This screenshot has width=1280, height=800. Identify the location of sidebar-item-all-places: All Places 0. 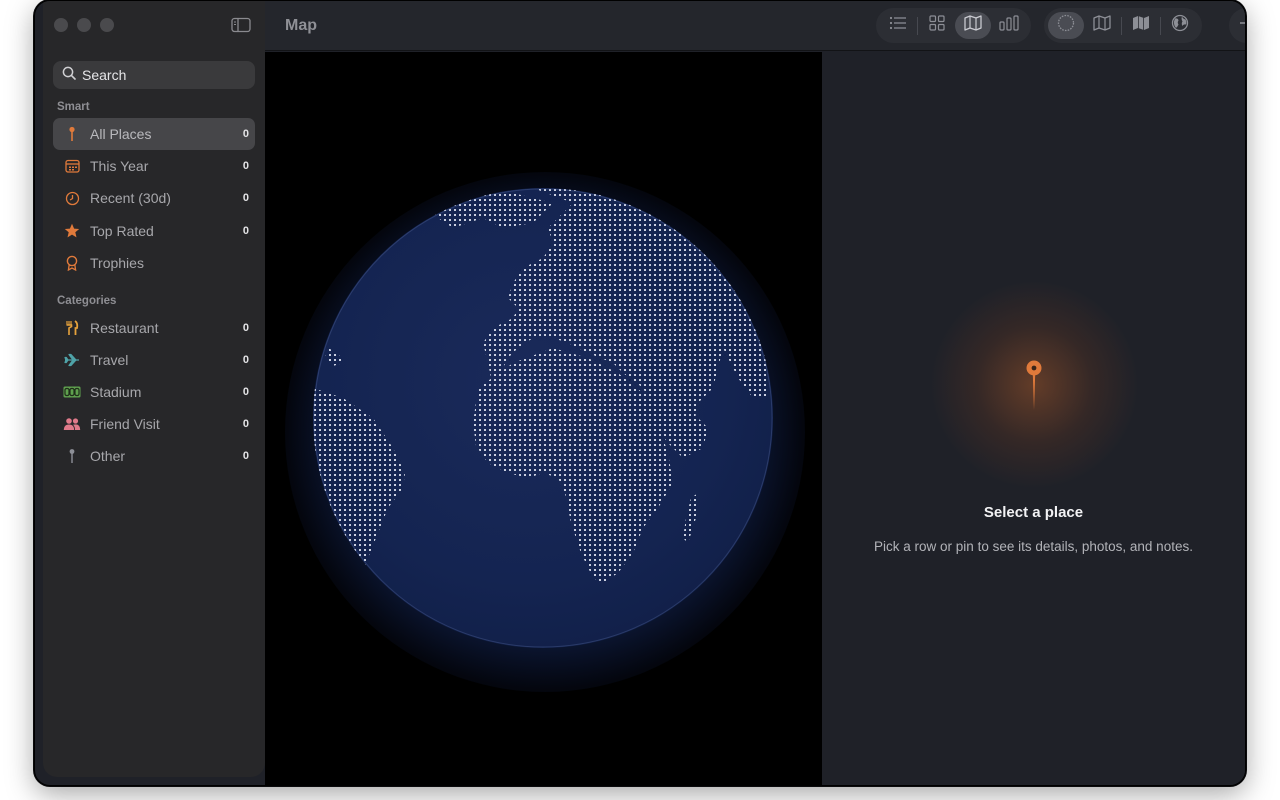
(154, 134).